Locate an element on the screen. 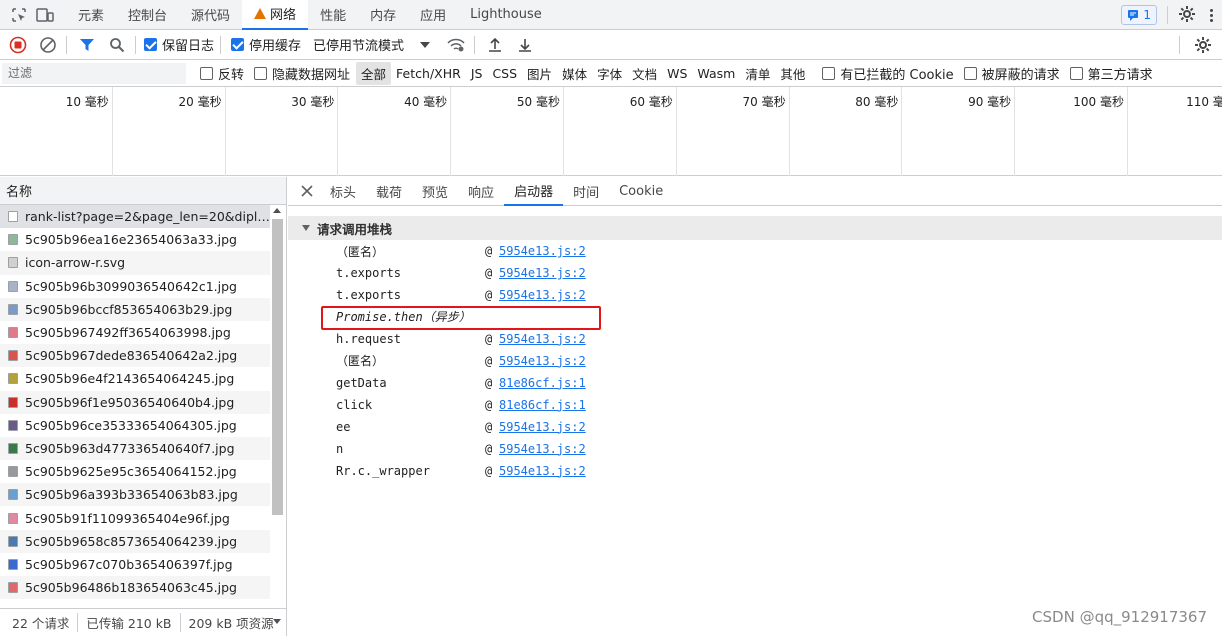 The image size is (1222, 636). disable-cache-checkbox: 停用缓存 is located at coordinates (266, 44).